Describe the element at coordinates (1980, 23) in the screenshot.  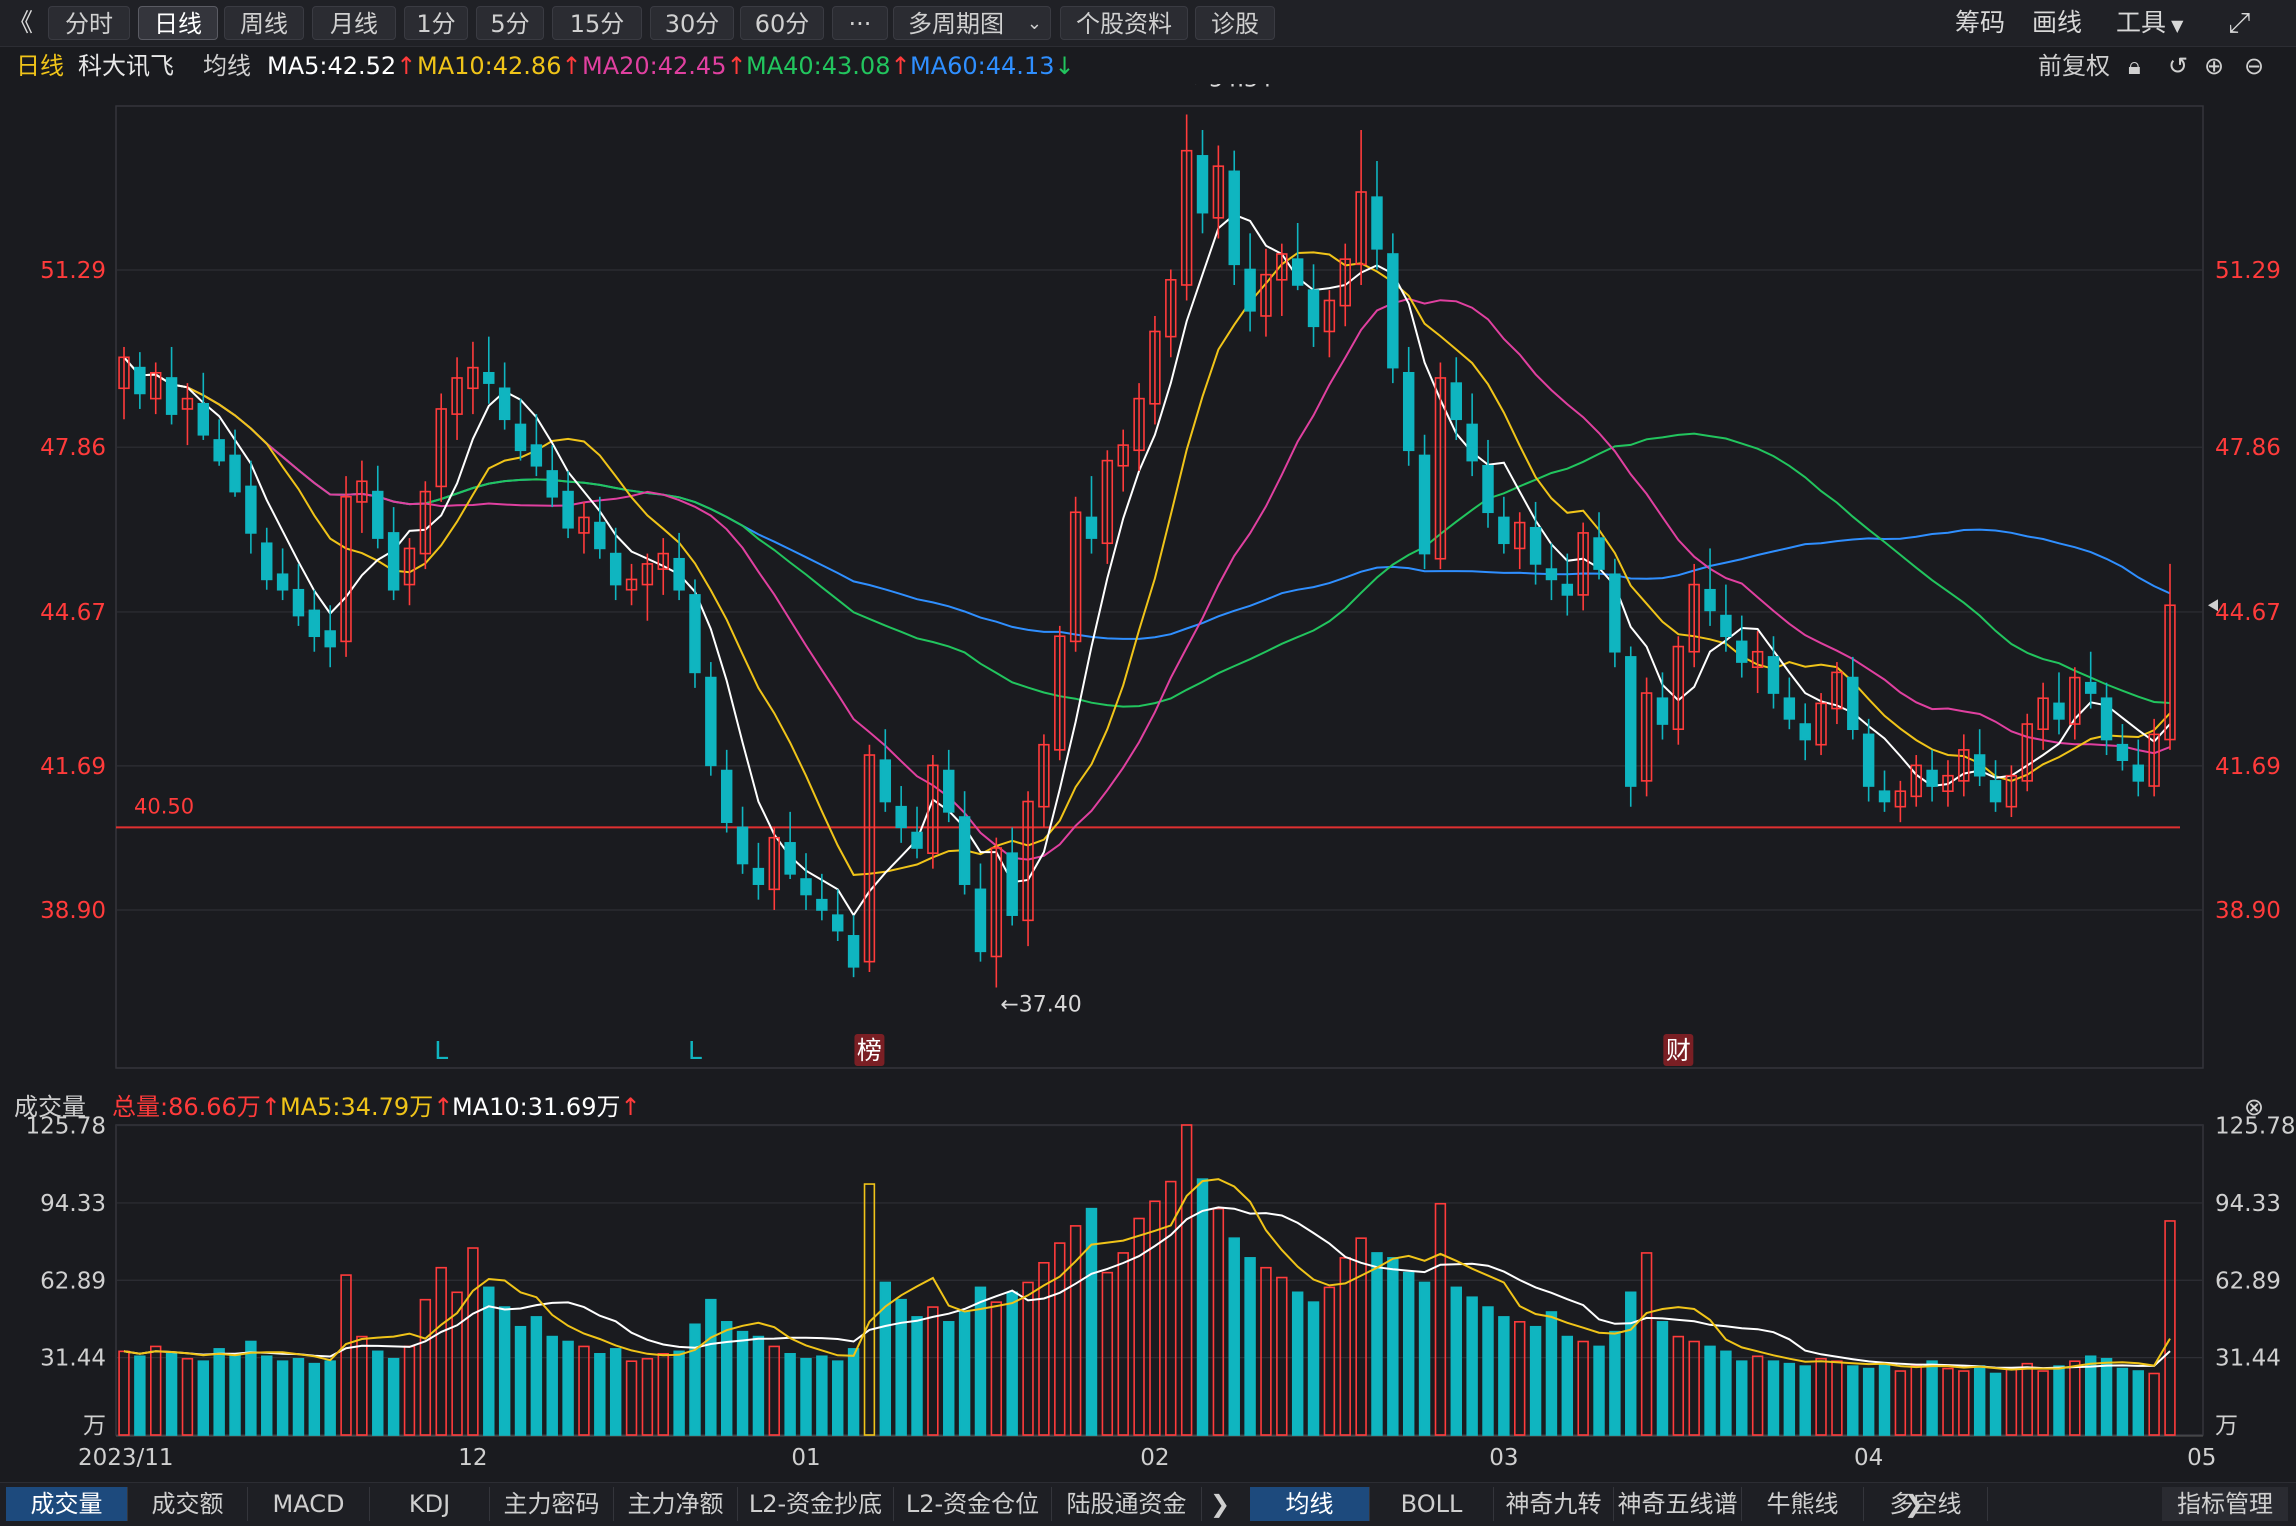
I see `chips-button: 筹码` at that location.